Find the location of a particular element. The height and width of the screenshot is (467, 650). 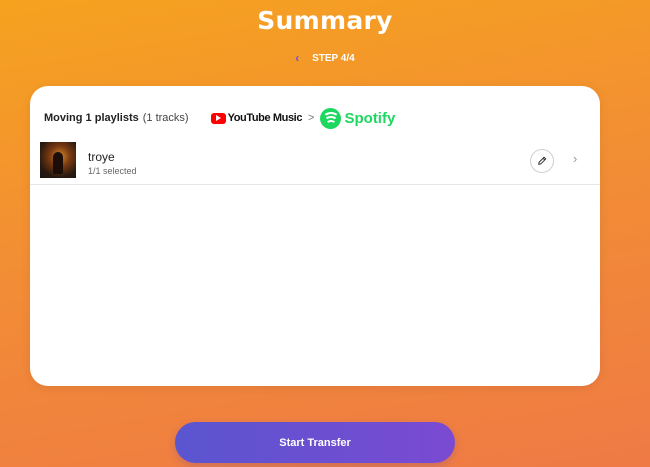

playlist-name: troye is located at coordinates (101, 157).